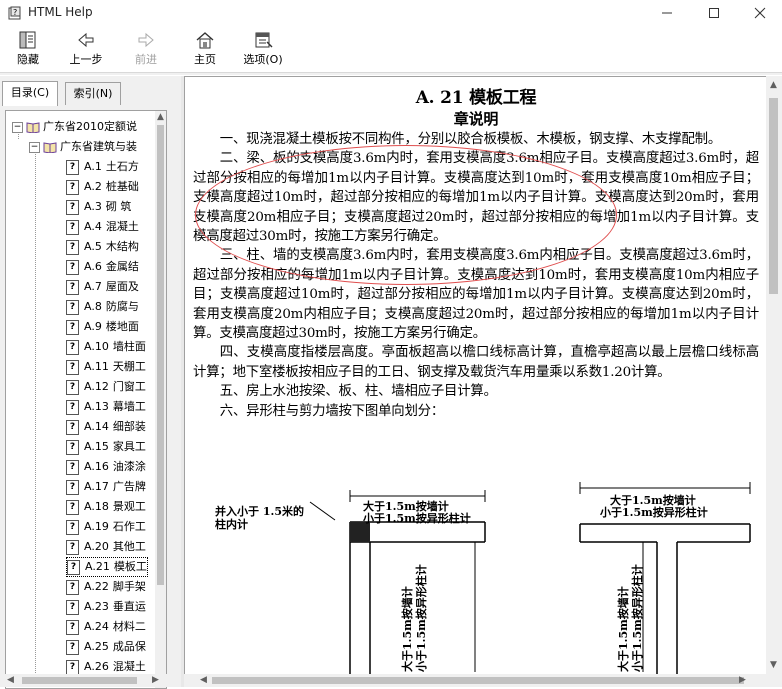 This screenshot has width=782, height=689. I want to click on tree-topic-item: ? A.7 屋面及, so click(102, 287).